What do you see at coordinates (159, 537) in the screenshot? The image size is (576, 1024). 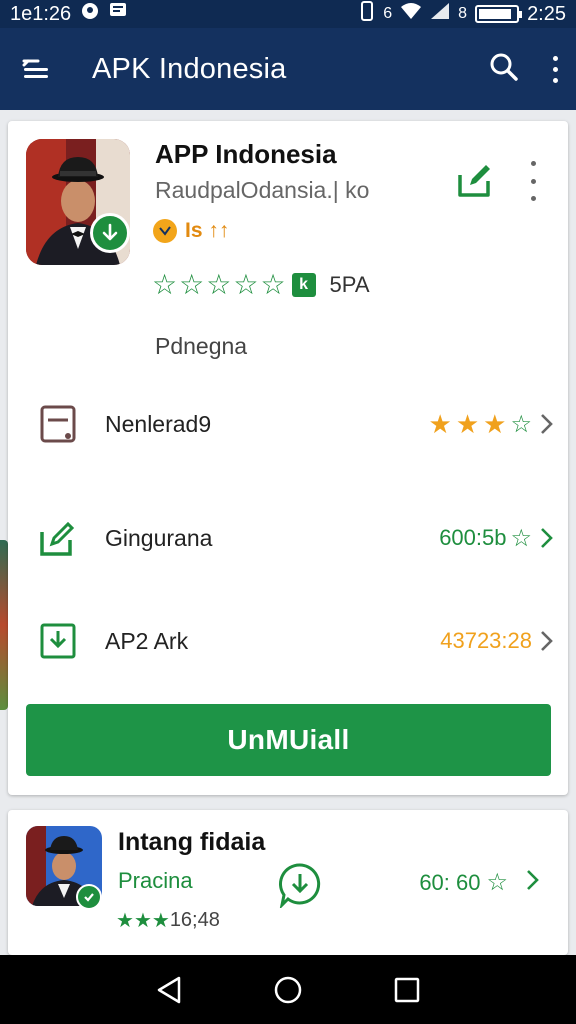 I see `info-row-label: Gingurana` at bounding box center [159, 537].